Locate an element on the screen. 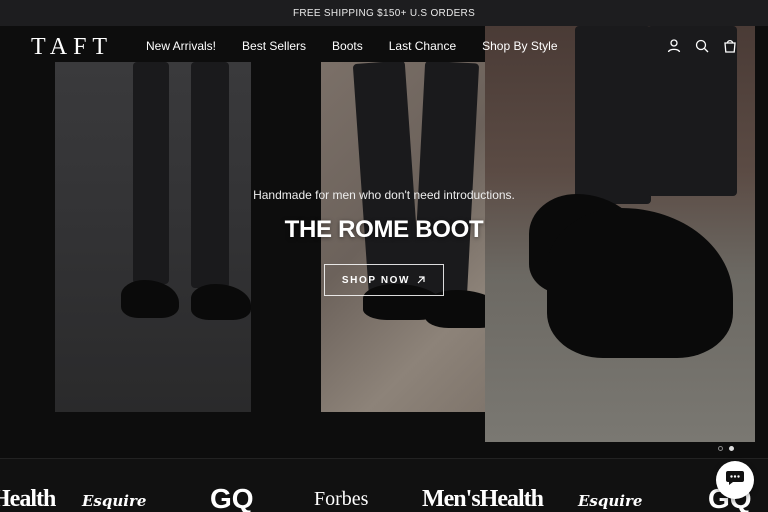  press-logo-gq: GQ is located at coordinates (232, 497).